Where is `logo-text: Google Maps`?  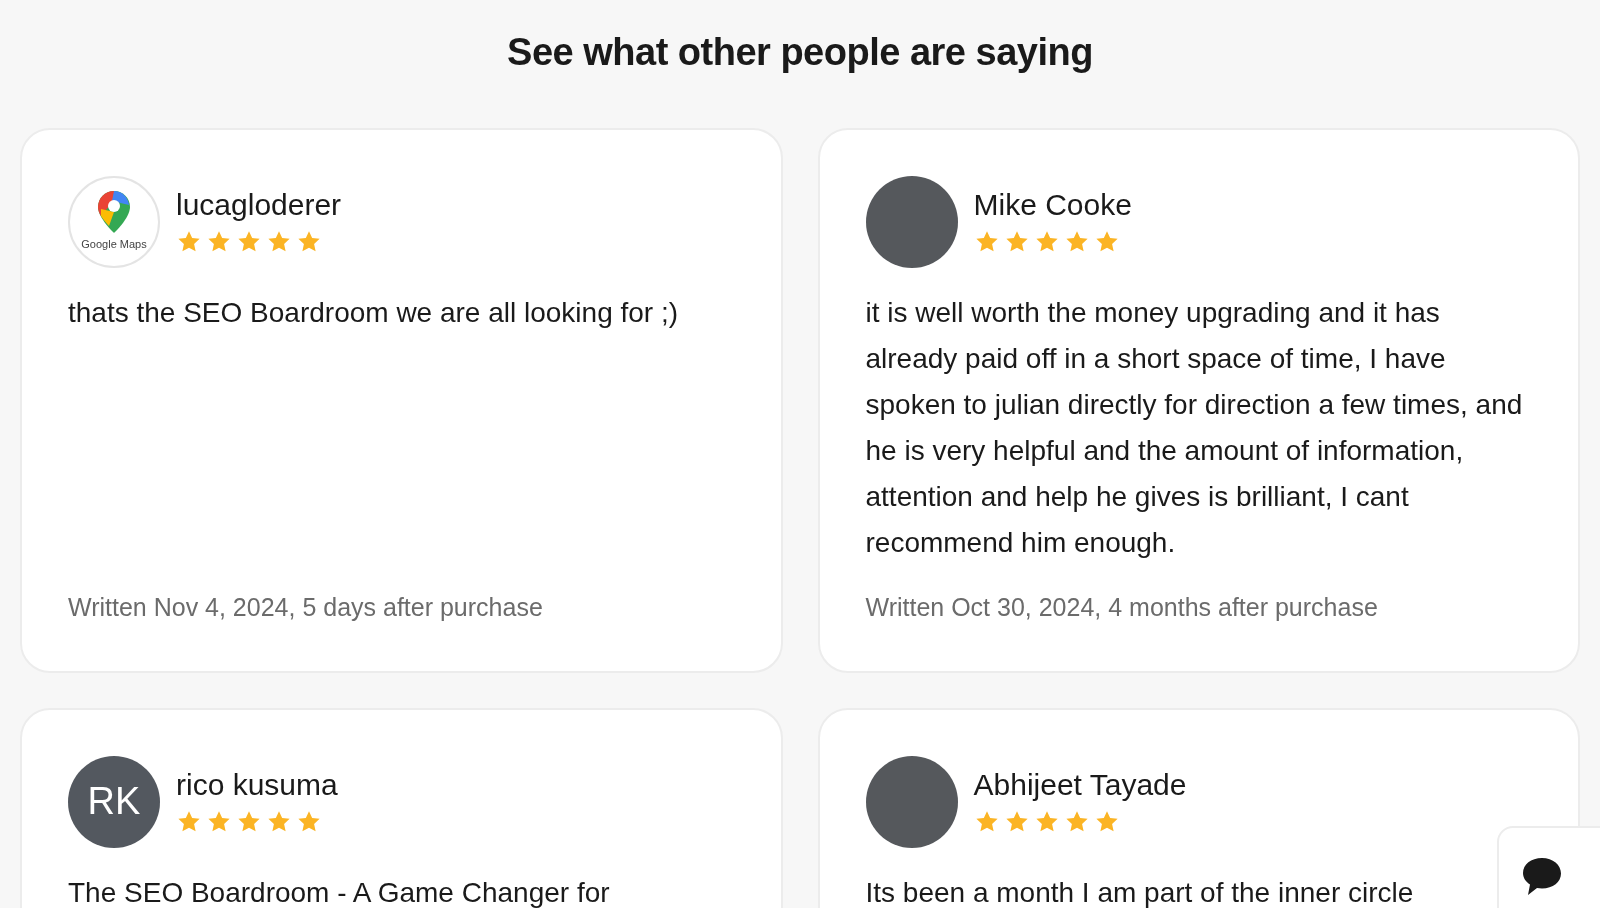
logo-text: Google Maps is located at coordinates (114, 245).